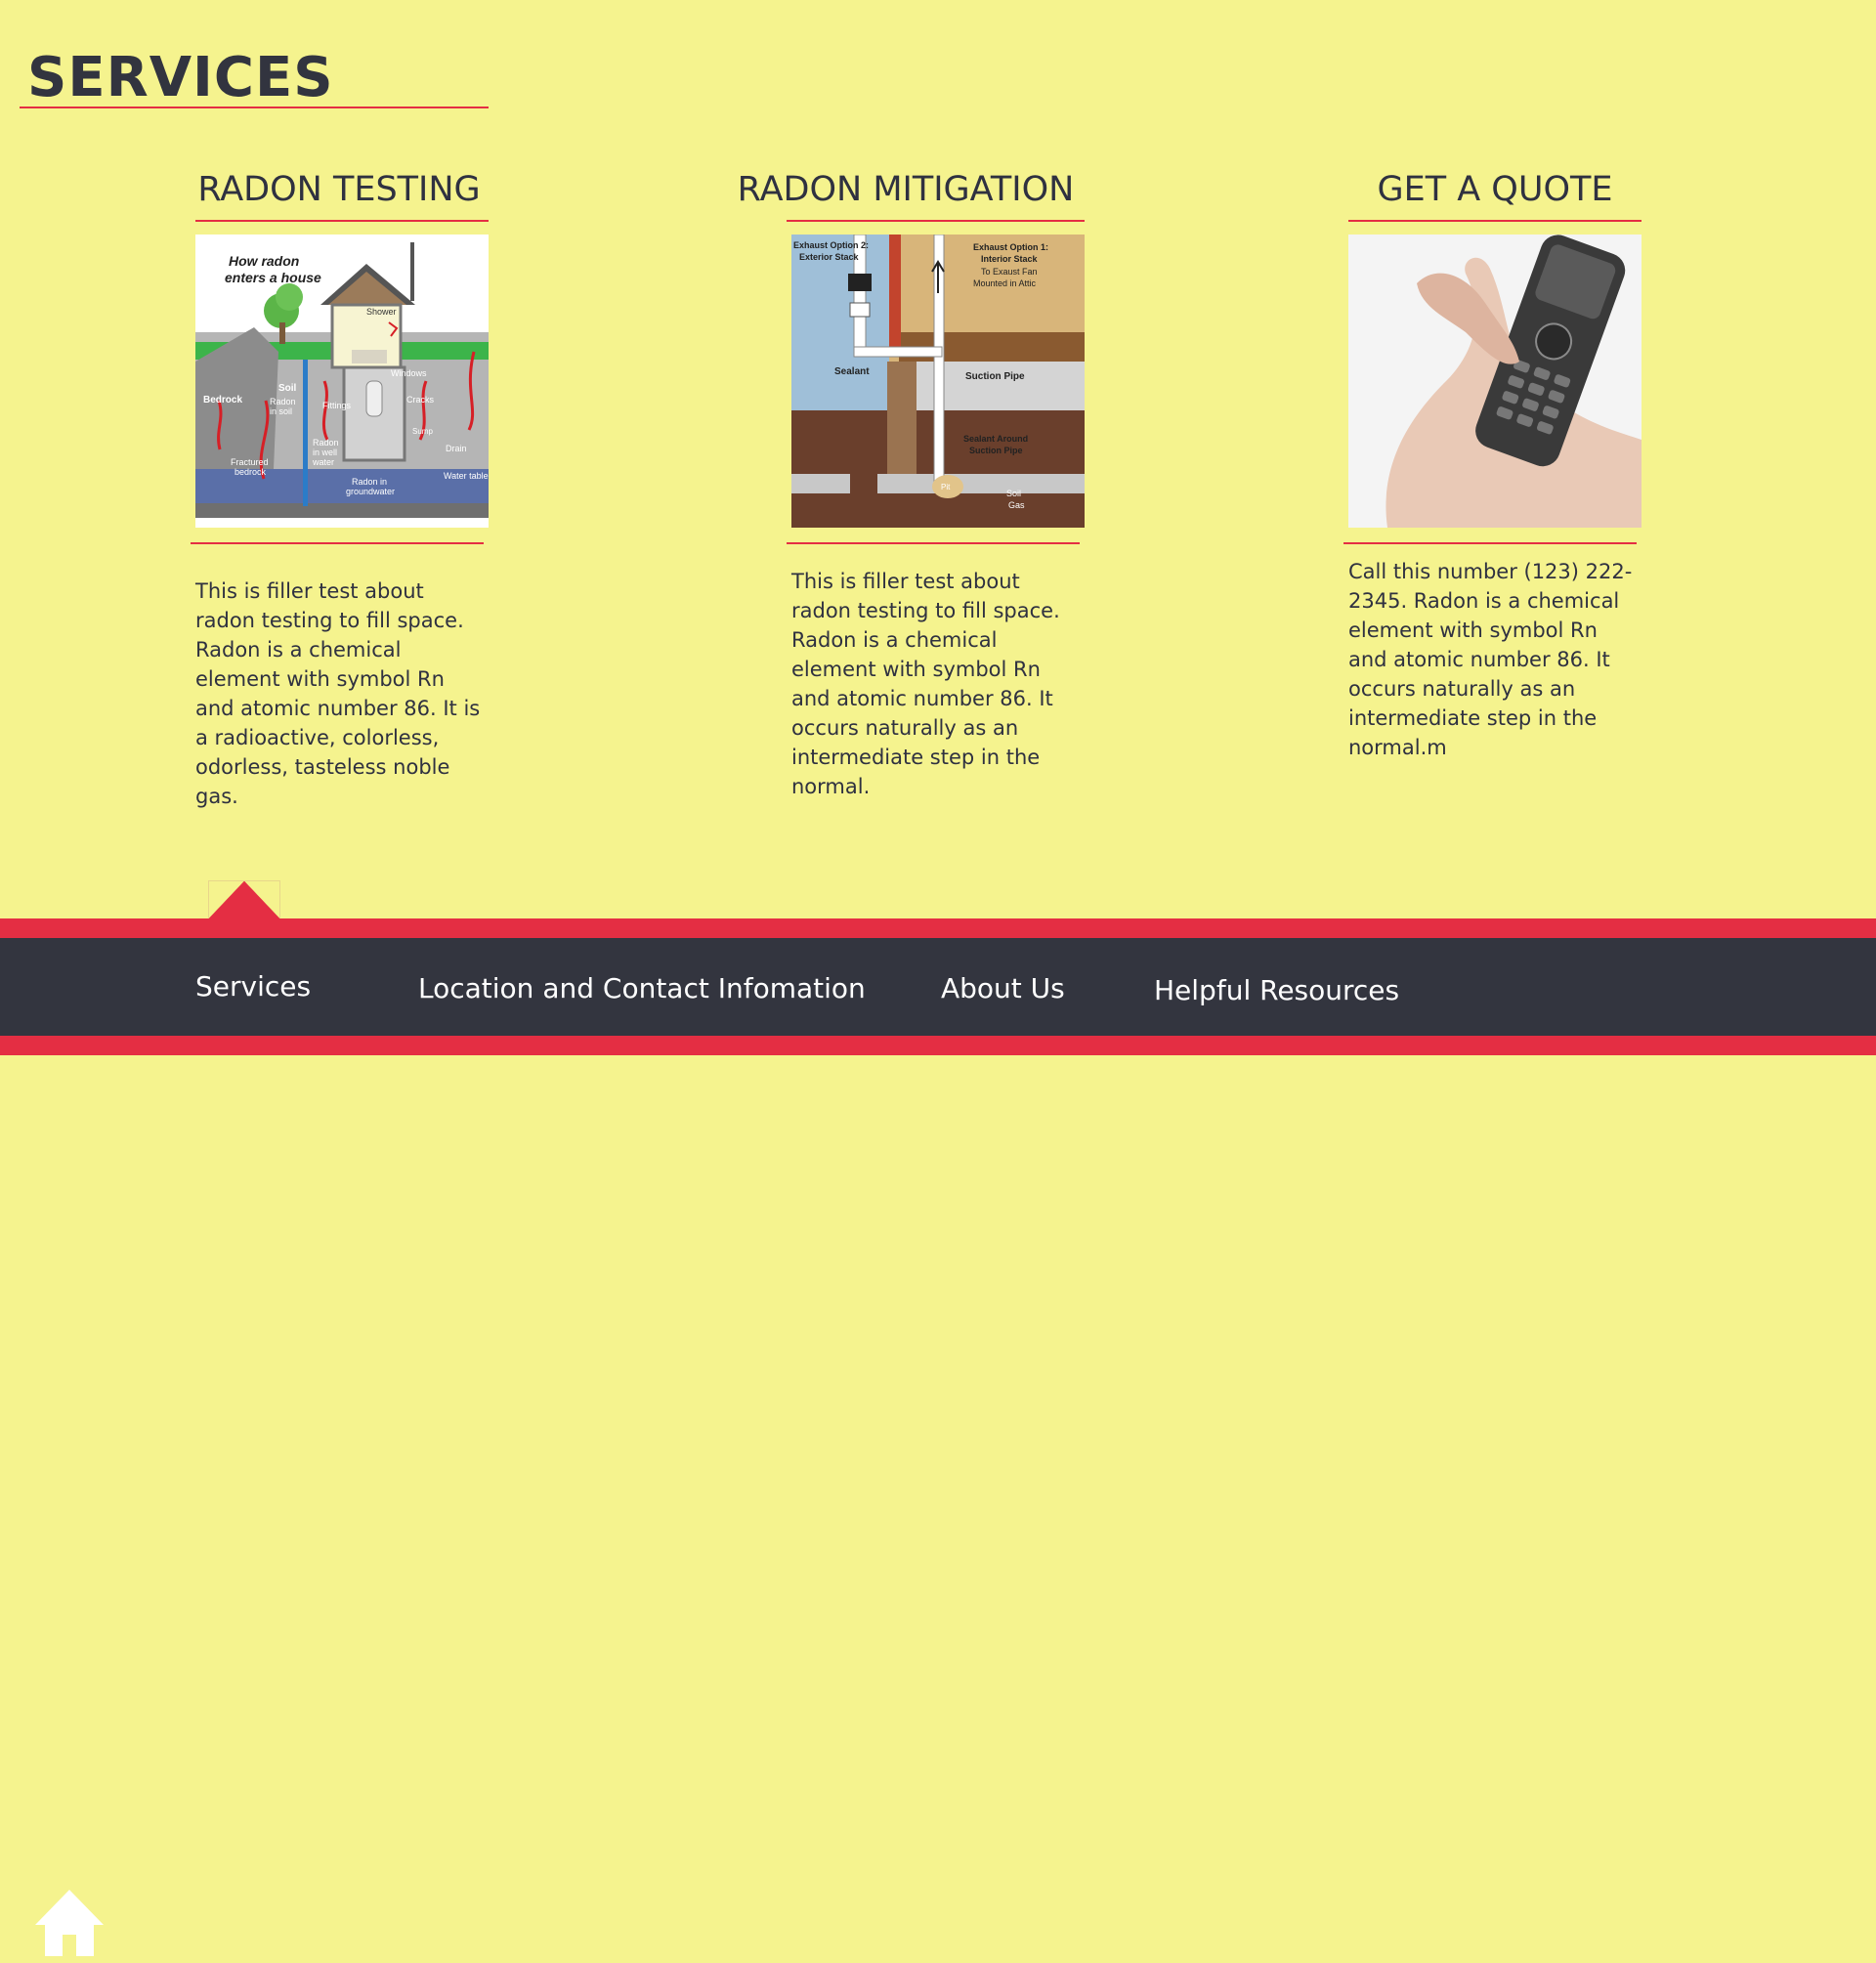  I want to click on label-fractured-2: bedrock, so click(250, 472).